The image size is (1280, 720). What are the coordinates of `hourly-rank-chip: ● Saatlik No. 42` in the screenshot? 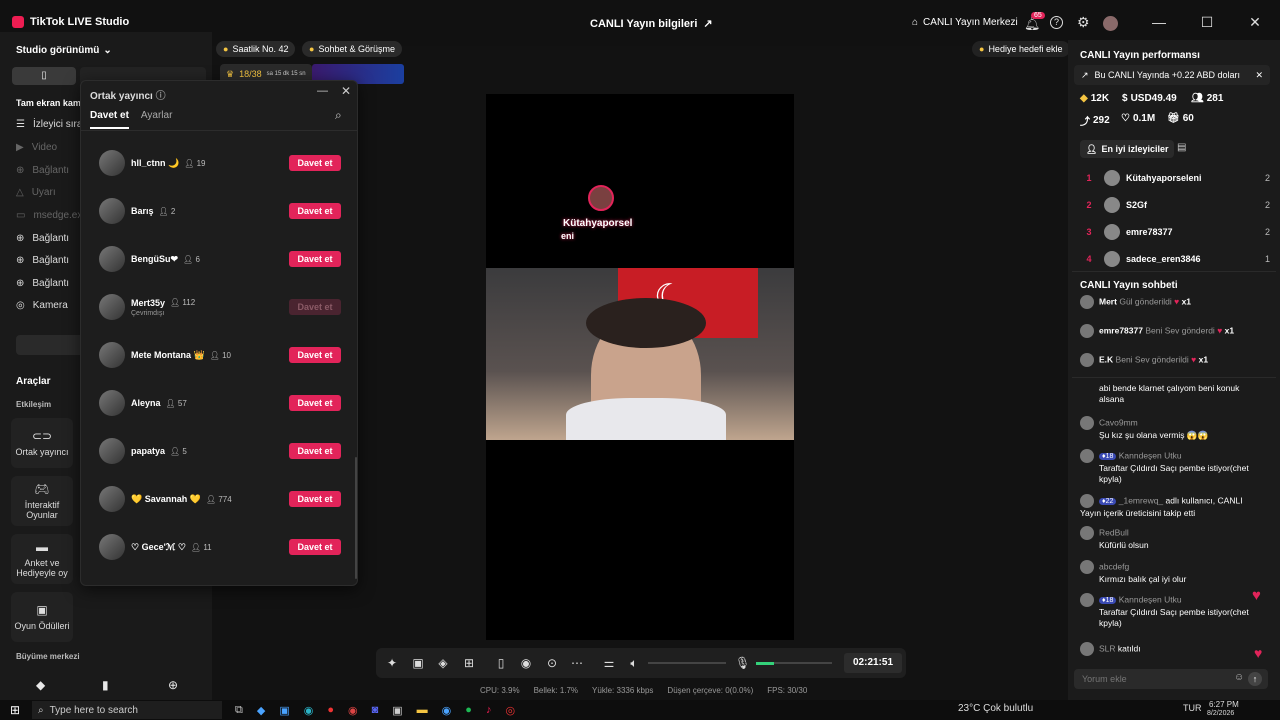 It's located at (256, 49).